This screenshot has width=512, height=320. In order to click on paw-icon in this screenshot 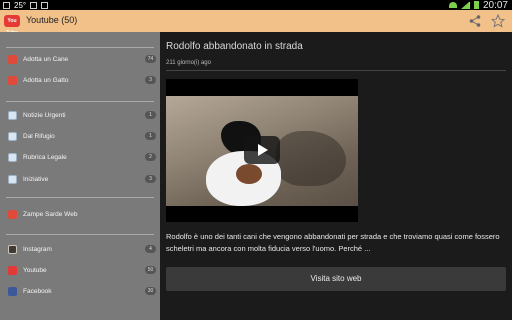, I will do `click(12, 214)`.